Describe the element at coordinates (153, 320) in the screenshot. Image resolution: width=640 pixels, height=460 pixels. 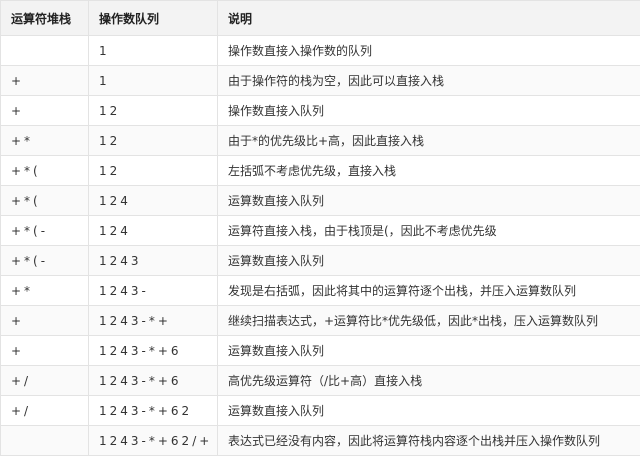
I see `cell-operand-queue: 1243-*+` at that location.